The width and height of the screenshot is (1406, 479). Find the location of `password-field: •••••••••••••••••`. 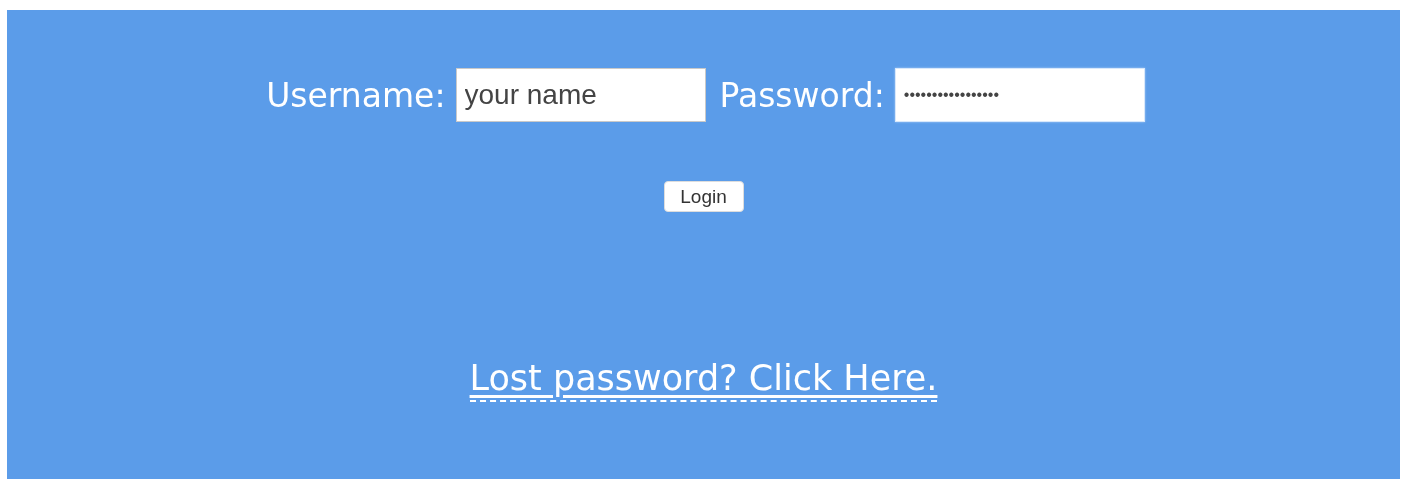

password-field: ••••••••••••••••• is located at coordinates (1019, 95).